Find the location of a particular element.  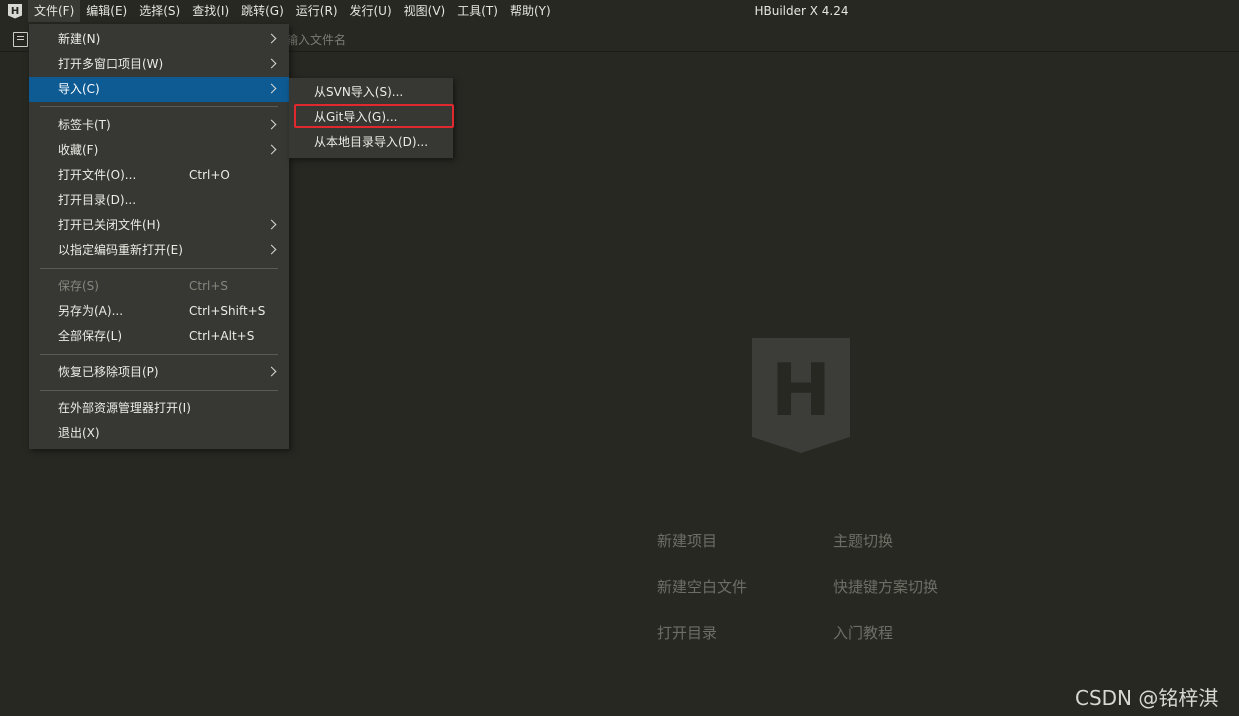

menu-item-shortcut: Ctrl+Shift+S is located at coordinates (227, 311).